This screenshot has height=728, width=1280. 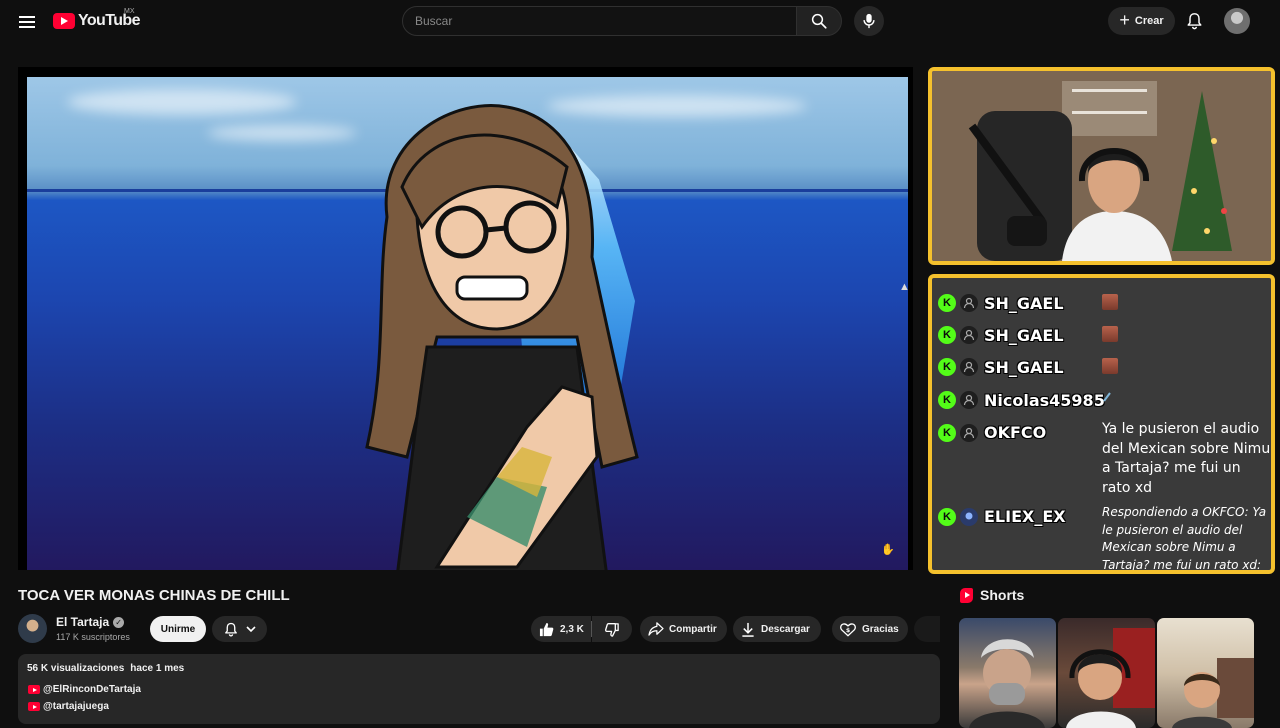 I want to click on join-button: Unirme, so click(x=178, y=629).